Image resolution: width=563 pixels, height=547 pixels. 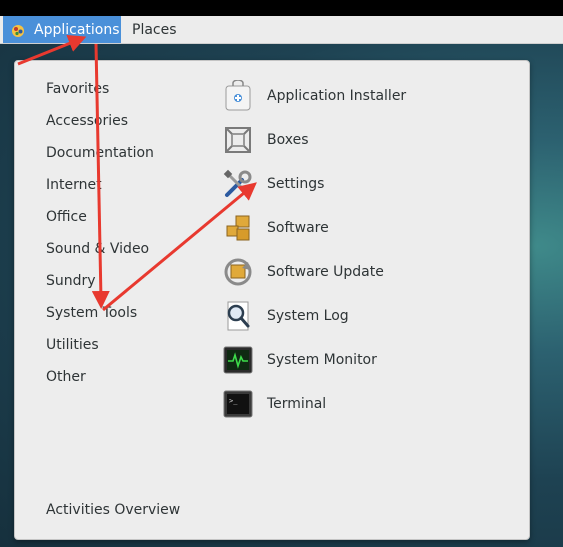 I want to click on app-software-update: Software Update, so click(x=361, y=272).